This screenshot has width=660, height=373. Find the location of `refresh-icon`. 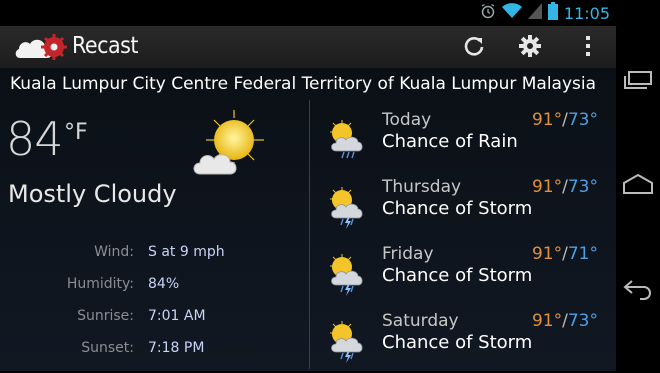

refresh-icon is located at coordinates (474, 48).